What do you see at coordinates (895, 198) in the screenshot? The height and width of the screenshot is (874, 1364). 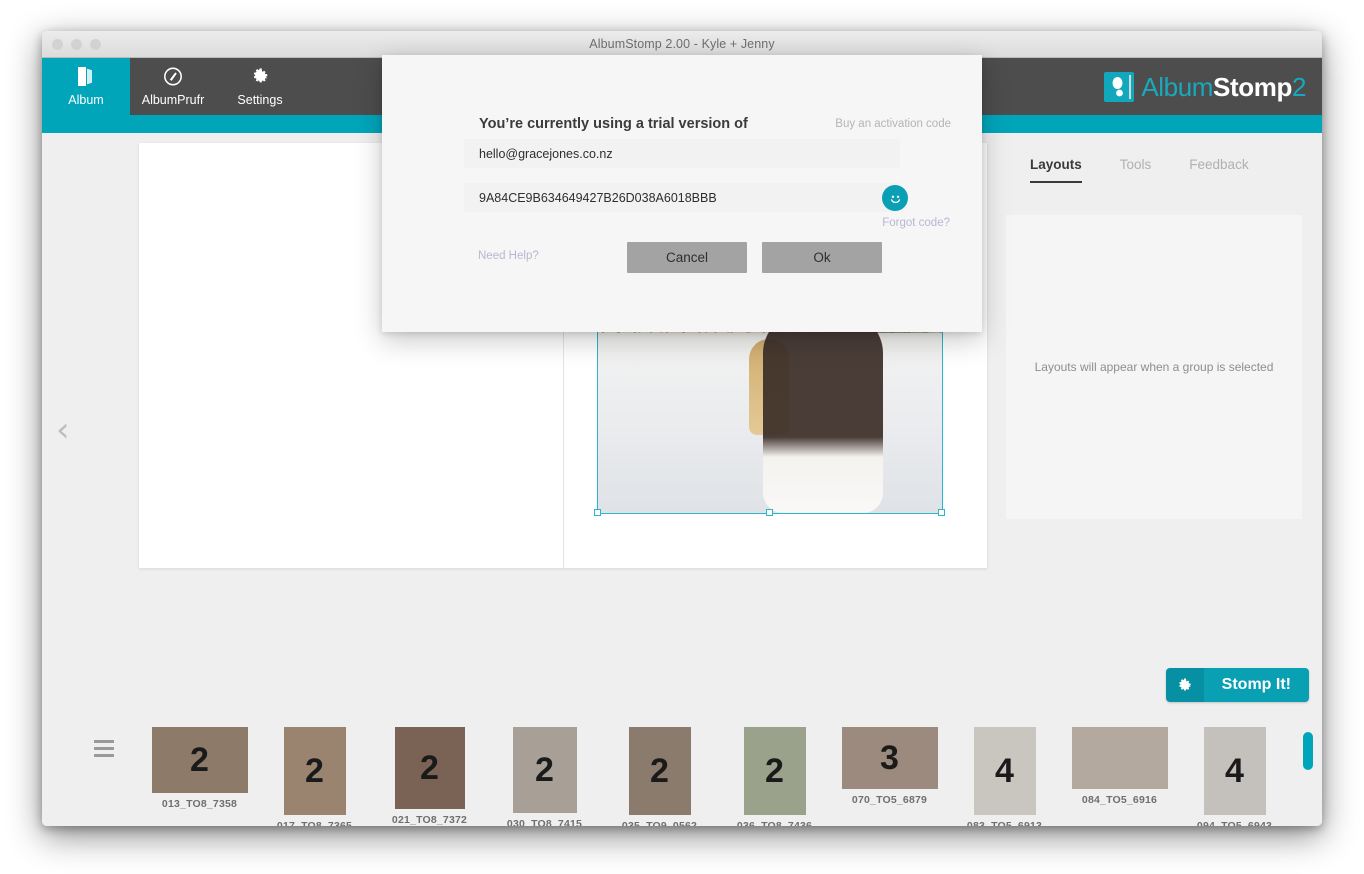 I see `smiley-icon` at bounding box center [895, 198].